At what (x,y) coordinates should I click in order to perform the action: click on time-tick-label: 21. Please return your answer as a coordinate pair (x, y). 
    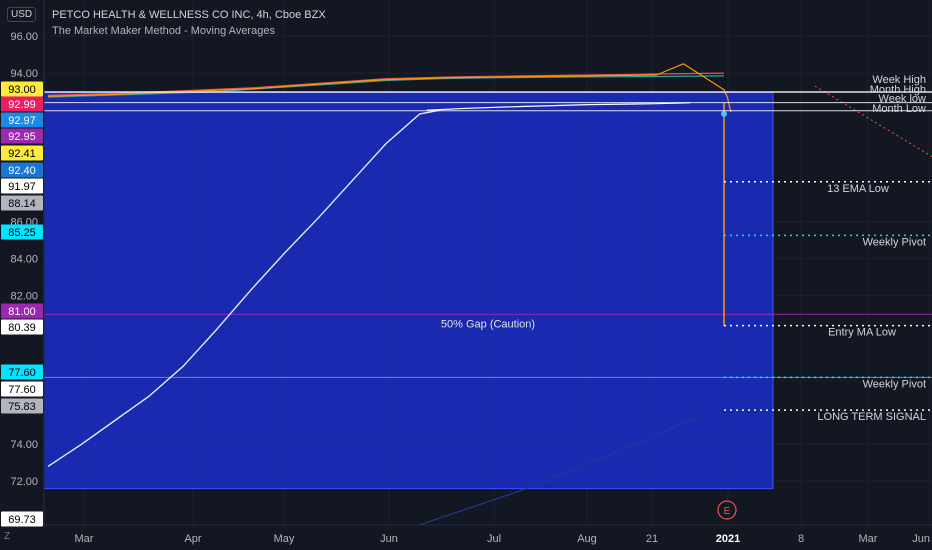
    Looking at the image, I should click on (652, 539).